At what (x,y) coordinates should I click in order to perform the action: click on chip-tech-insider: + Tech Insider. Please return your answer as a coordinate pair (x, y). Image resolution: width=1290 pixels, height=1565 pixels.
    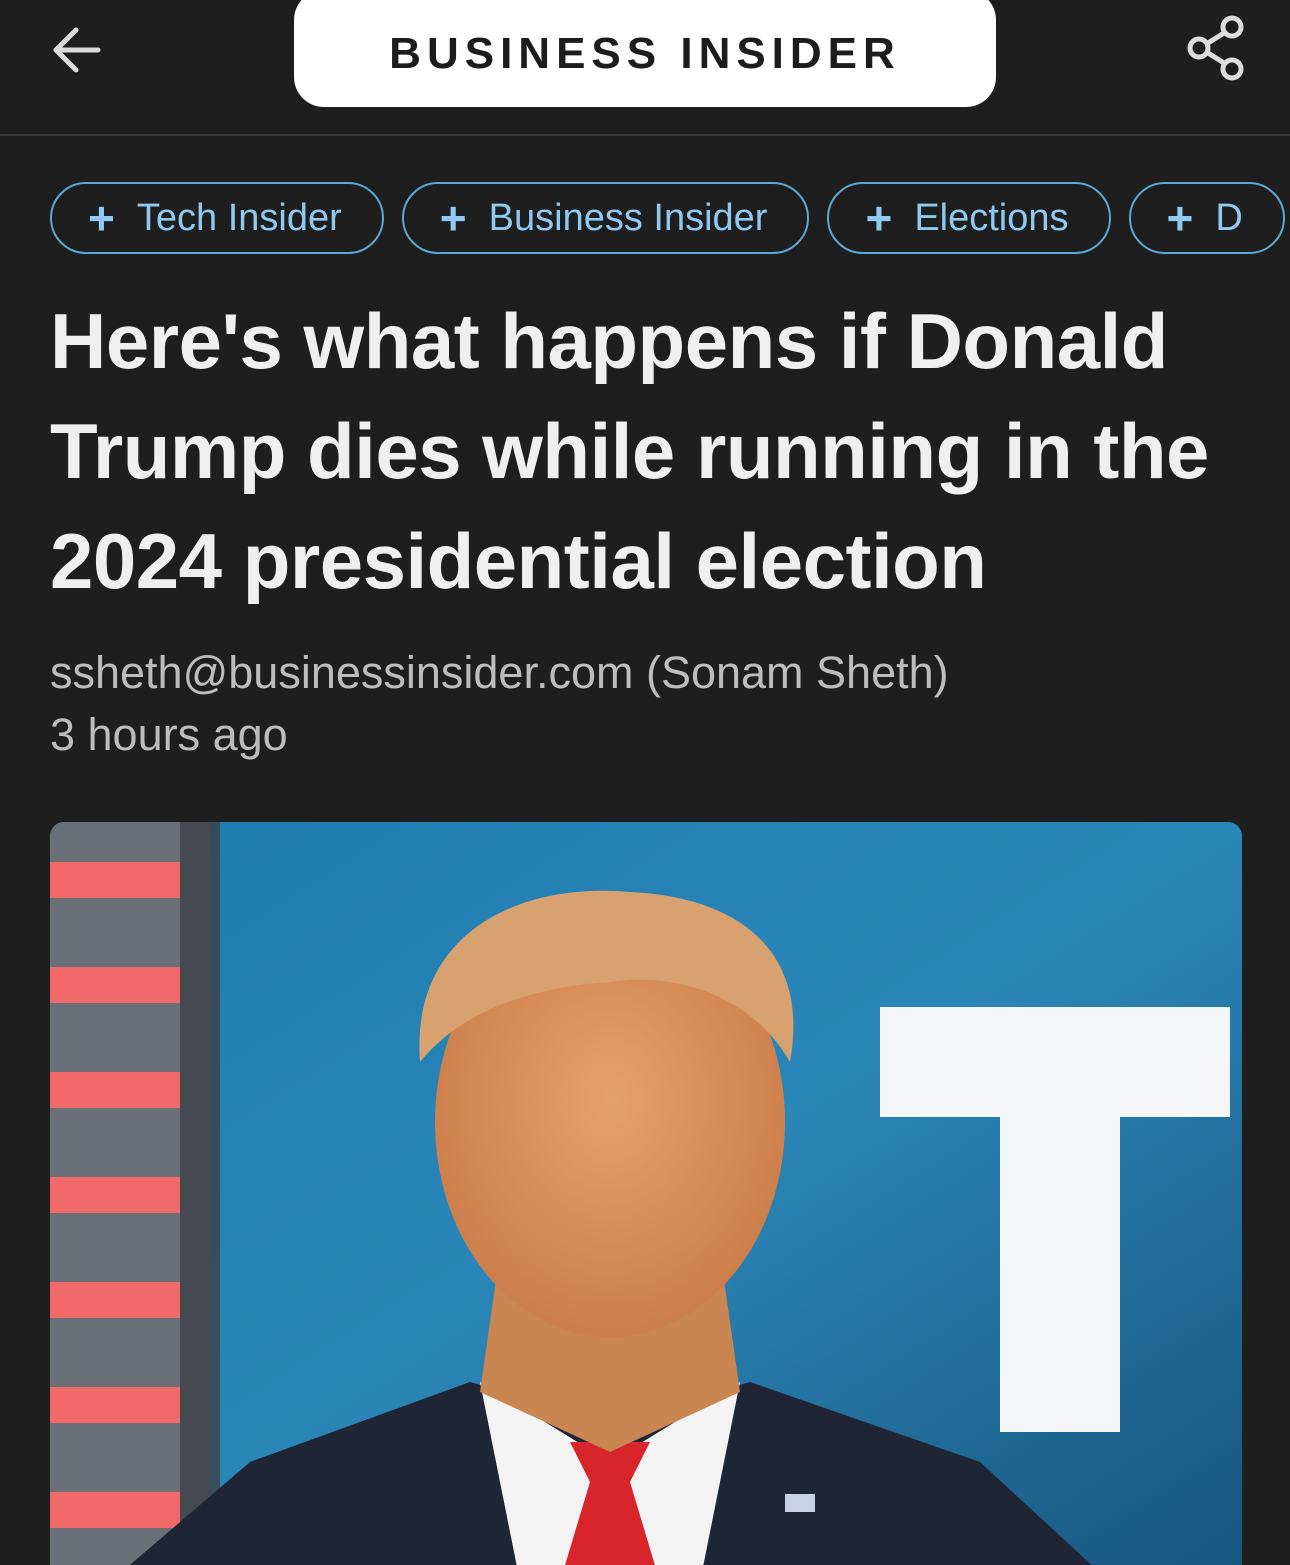
    Looking at the image, I should click on (217, 218).